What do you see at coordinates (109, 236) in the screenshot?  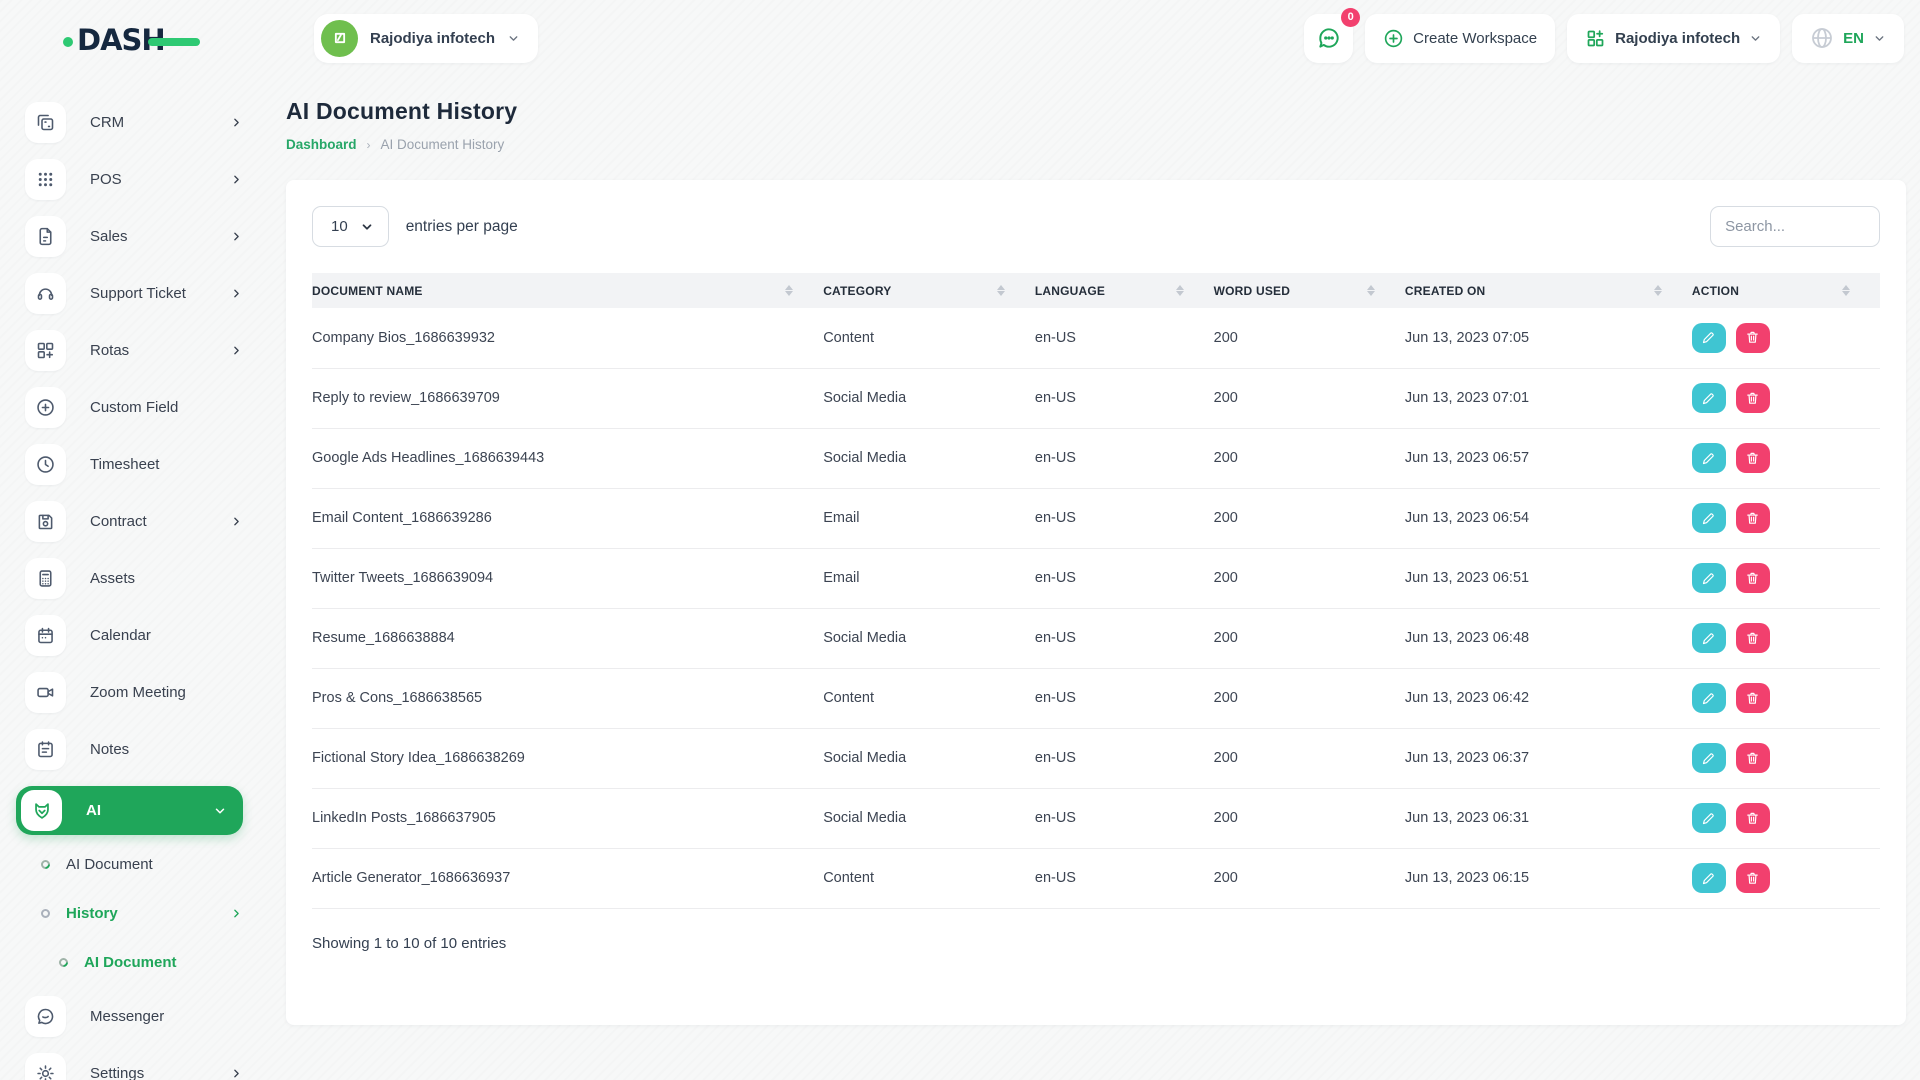 I see `sidebar-item-label: Sales` at bounding box center [109, 236].